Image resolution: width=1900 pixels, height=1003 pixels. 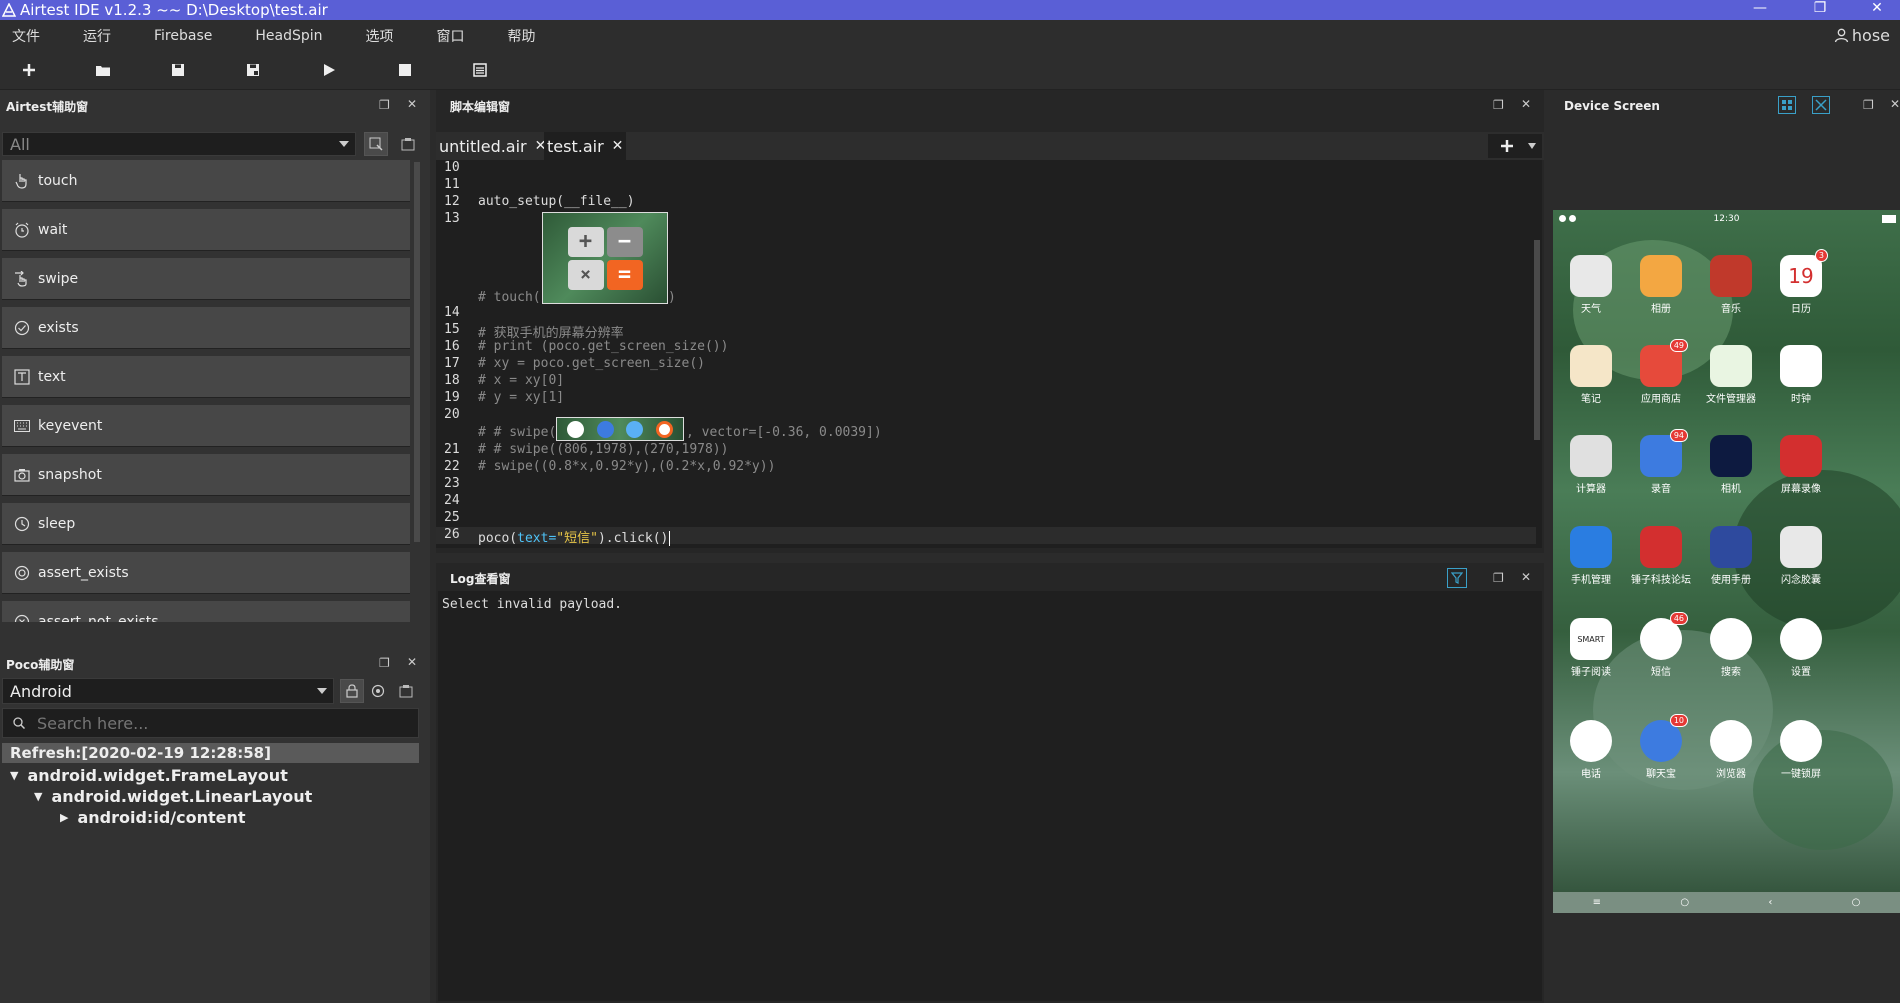 I want to click on recent-nav-icon: ○, so click(x=1856, y=902).